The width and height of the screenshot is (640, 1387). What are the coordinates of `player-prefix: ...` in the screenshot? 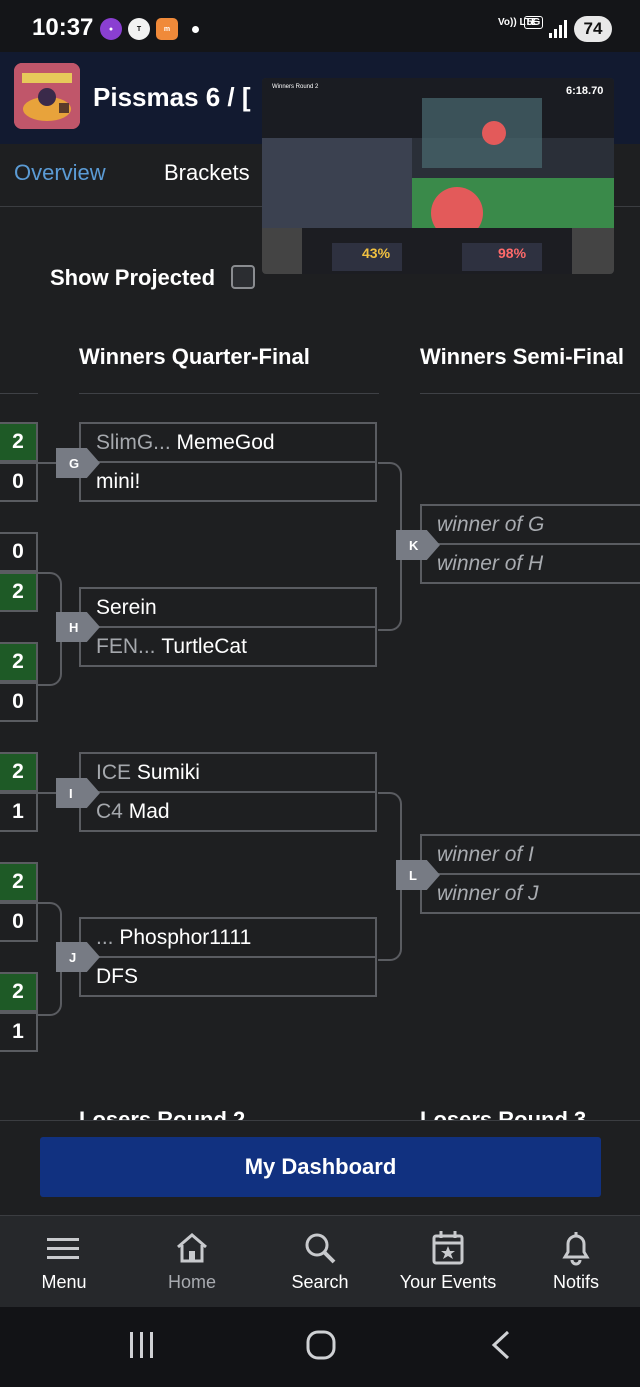 It's located at (105, 937).